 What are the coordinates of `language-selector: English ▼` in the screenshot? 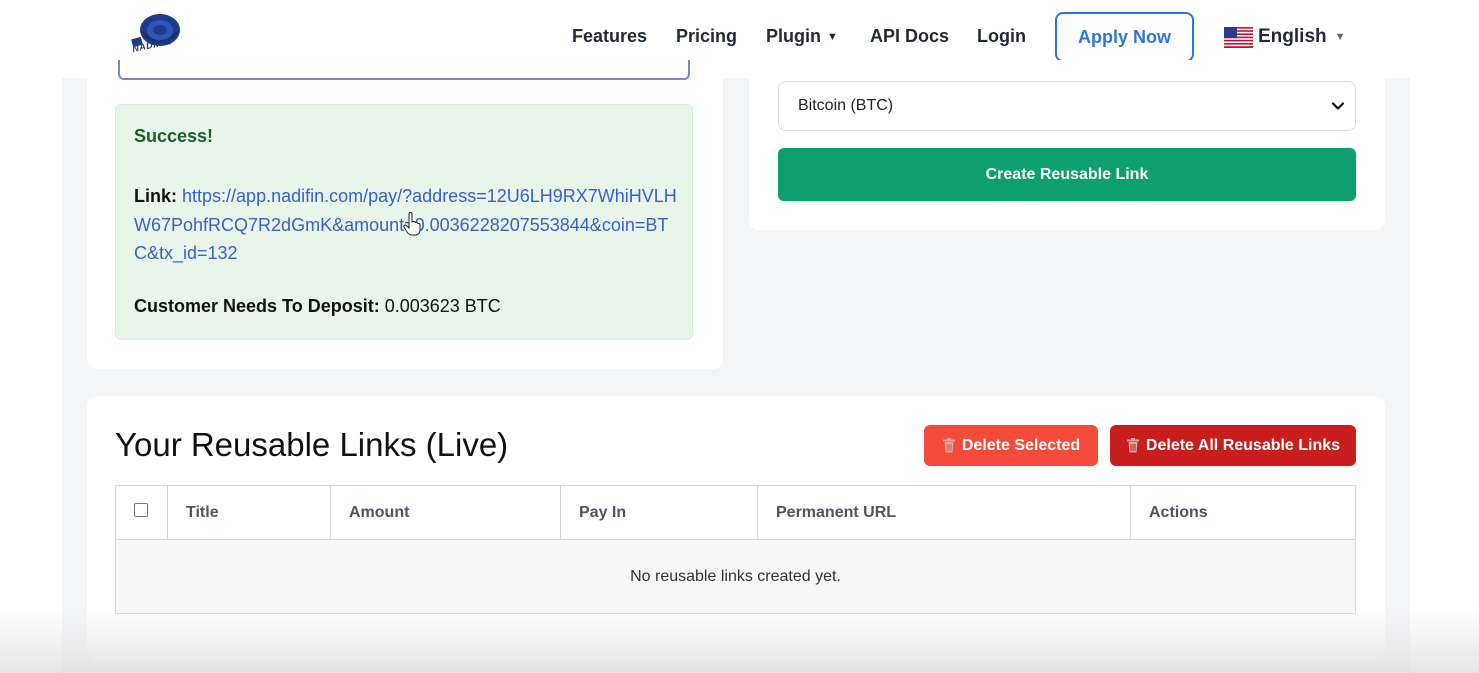 It's located at (1285, 37).